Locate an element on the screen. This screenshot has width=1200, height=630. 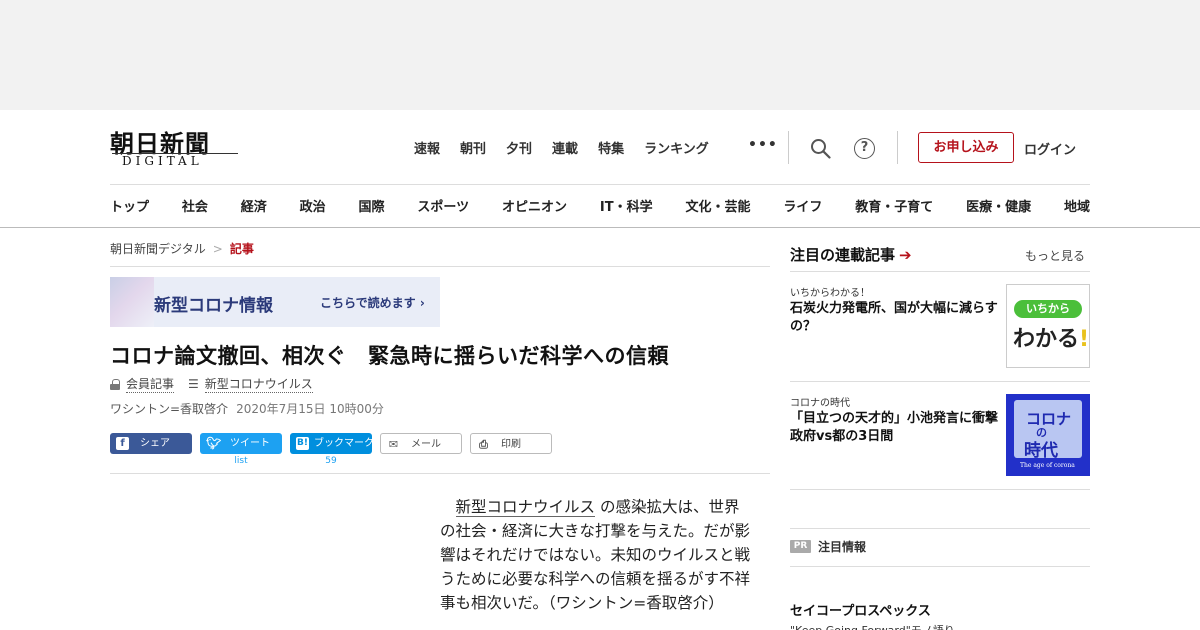
byline: ワシントン=香取啓介 is located at coordinates (169, 409).